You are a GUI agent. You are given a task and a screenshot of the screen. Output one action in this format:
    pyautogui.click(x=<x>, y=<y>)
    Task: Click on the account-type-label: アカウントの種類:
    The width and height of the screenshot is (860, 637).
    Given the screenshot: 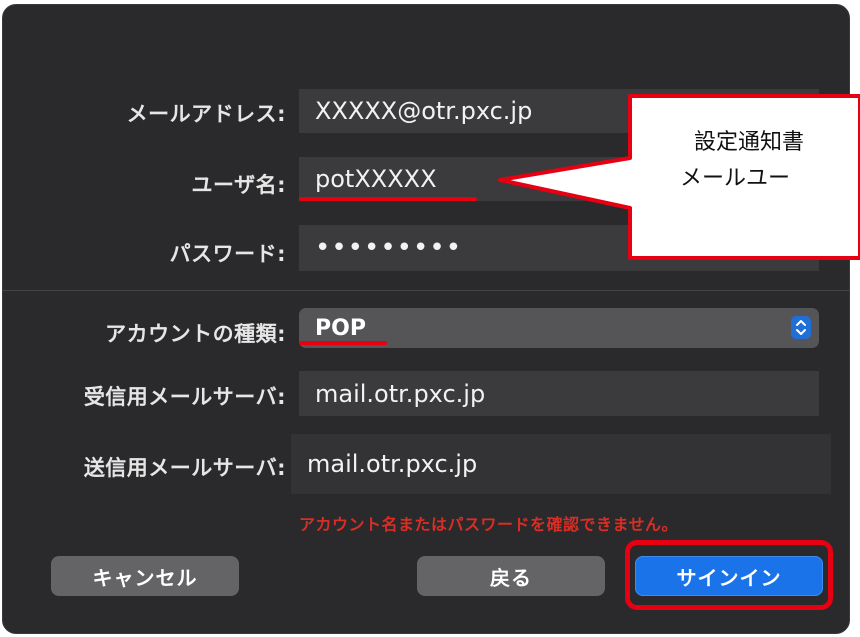 What is the action you would take?
    pyautogui.click(x=195, y=334)
    